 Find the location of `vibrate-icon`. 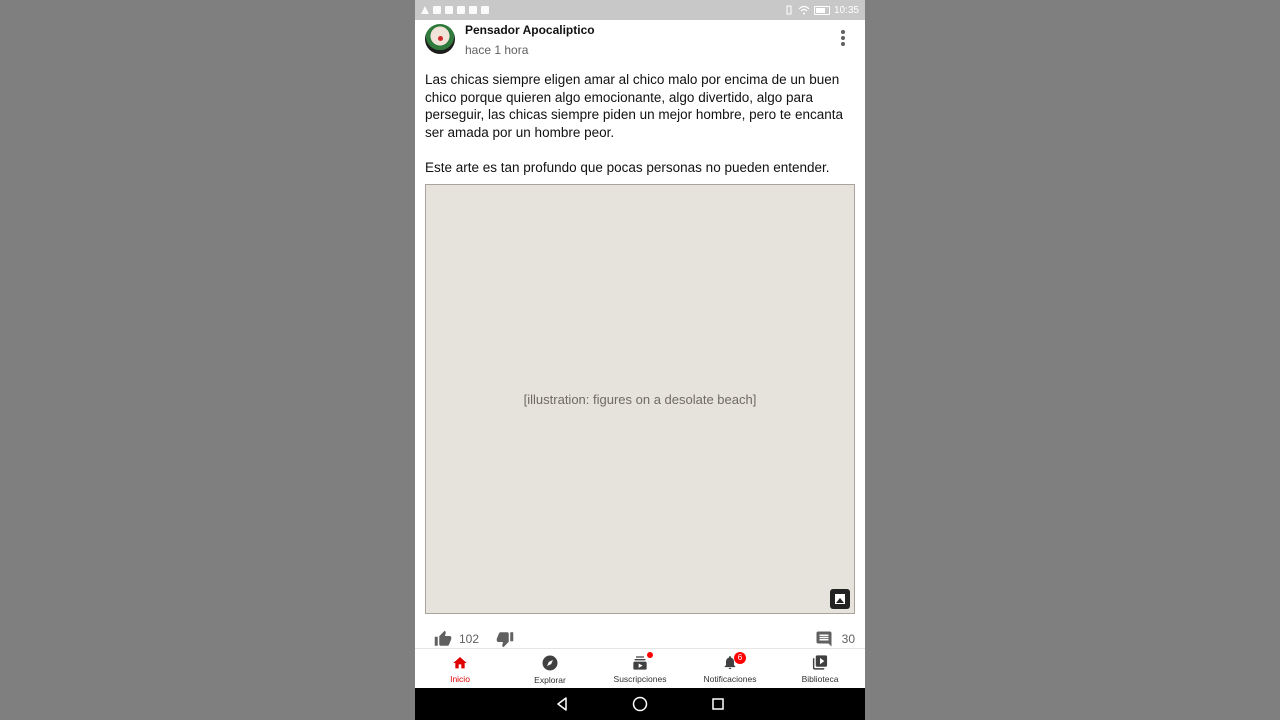

vibrate-icon is located at coordinates (789, 10).